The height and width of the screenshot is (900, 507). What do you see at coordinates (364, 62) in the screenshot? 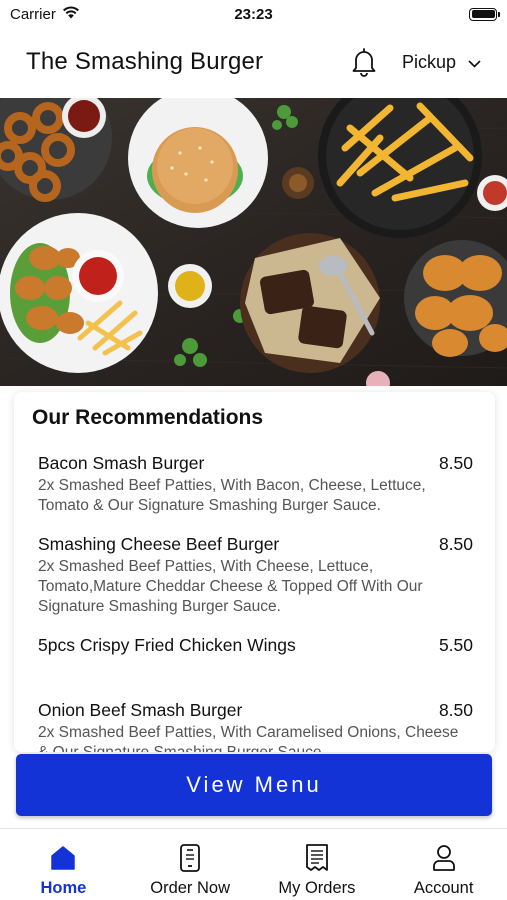
I see `bell-icon` at bounding box center [364, 62].